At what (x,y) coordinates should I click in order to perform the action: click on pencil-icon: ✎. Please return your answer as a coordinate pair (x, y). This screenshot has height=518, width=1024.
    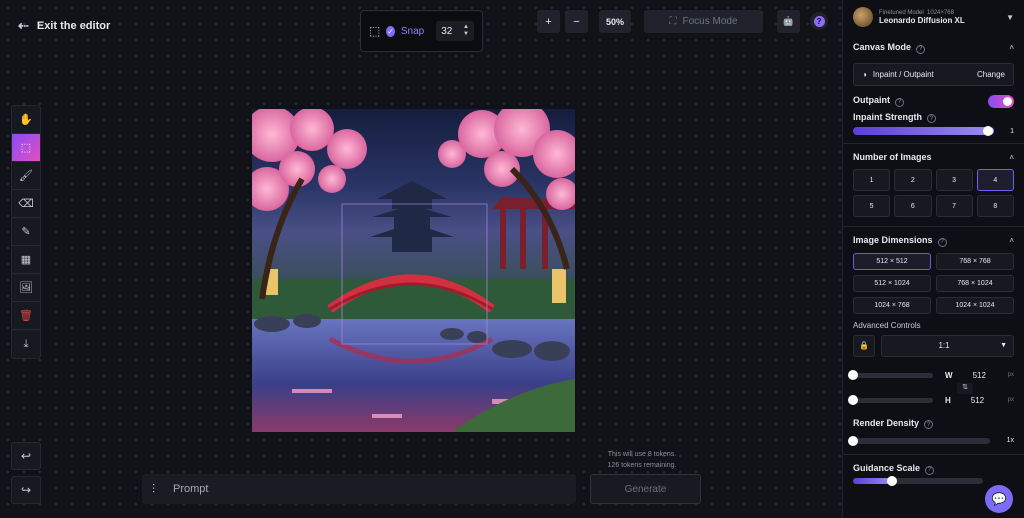
    Looking at the image, I should click on (26, 232).